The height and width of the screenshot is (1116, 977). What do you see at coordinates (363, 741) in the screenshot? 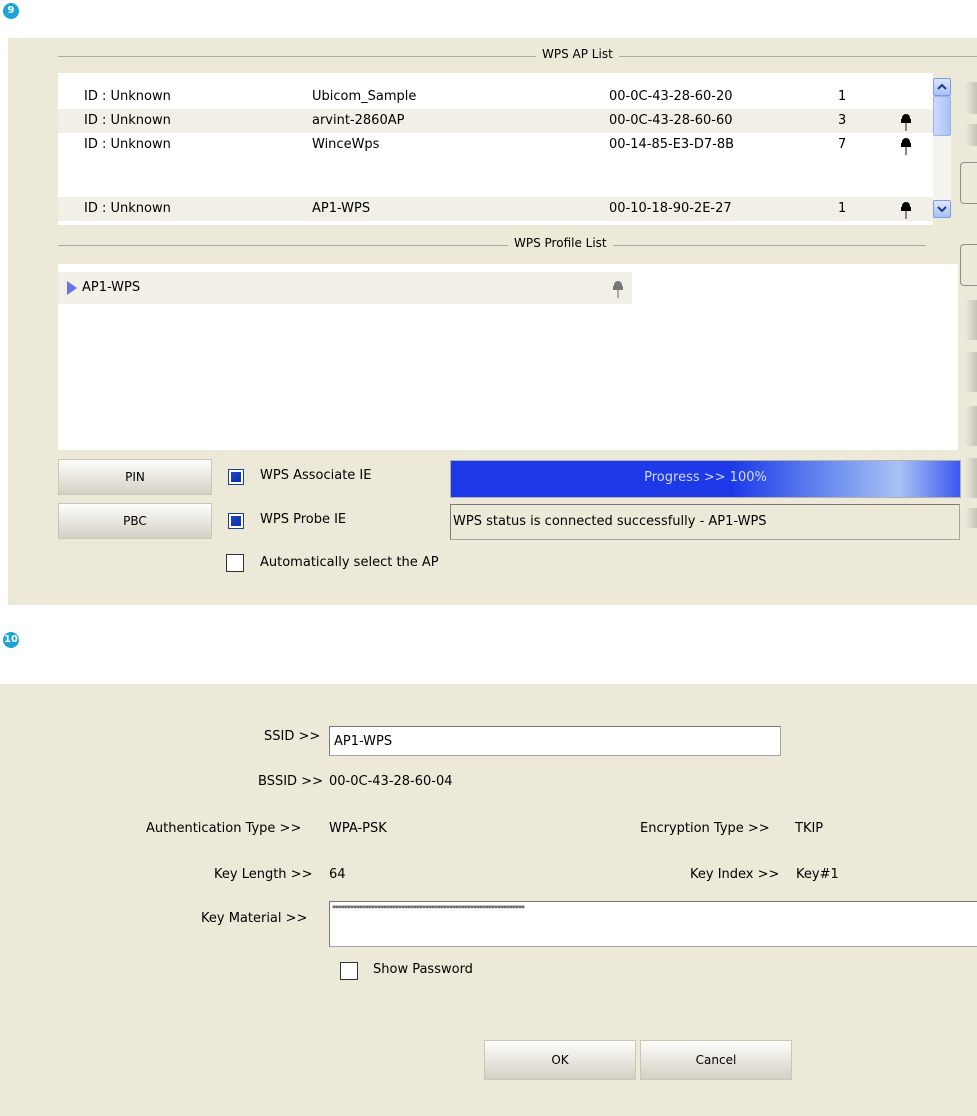
I see `ssid-value: AP1-WPS` at bounding box center [363, 741].